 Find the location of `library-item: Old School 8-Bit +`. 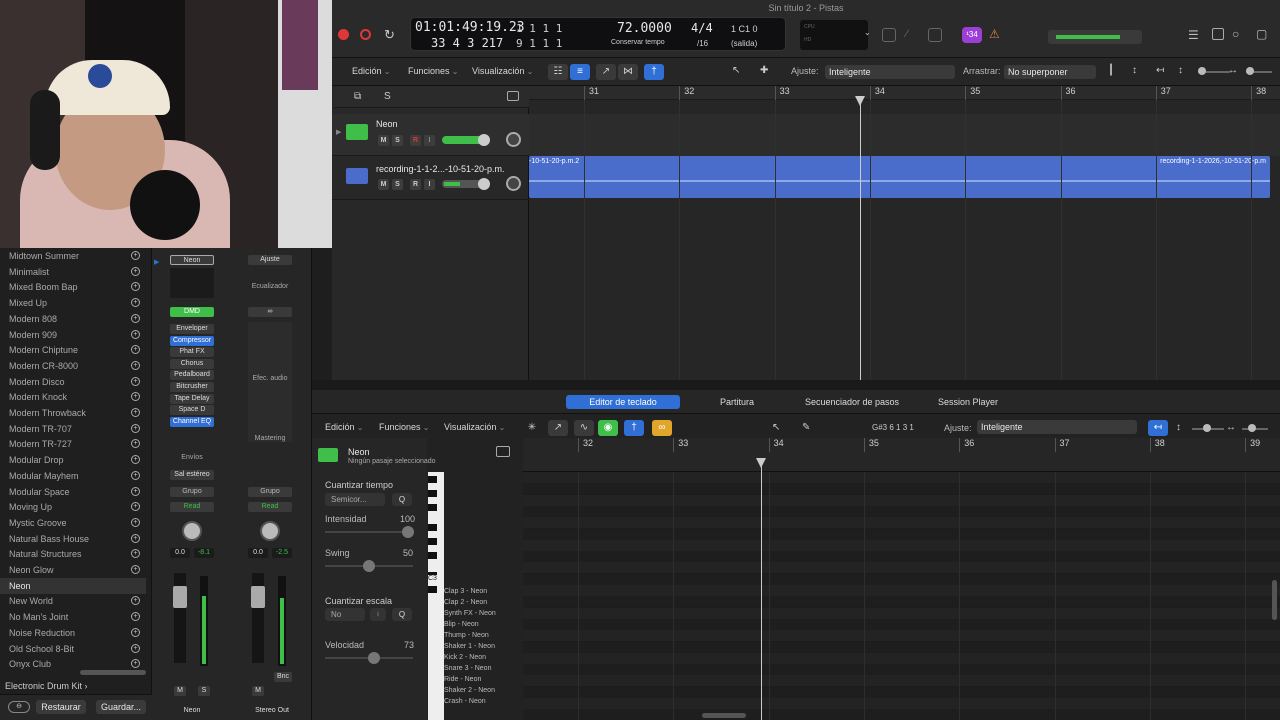

library-item: Old School 8-Bit + is located at coordinates (73, 649).